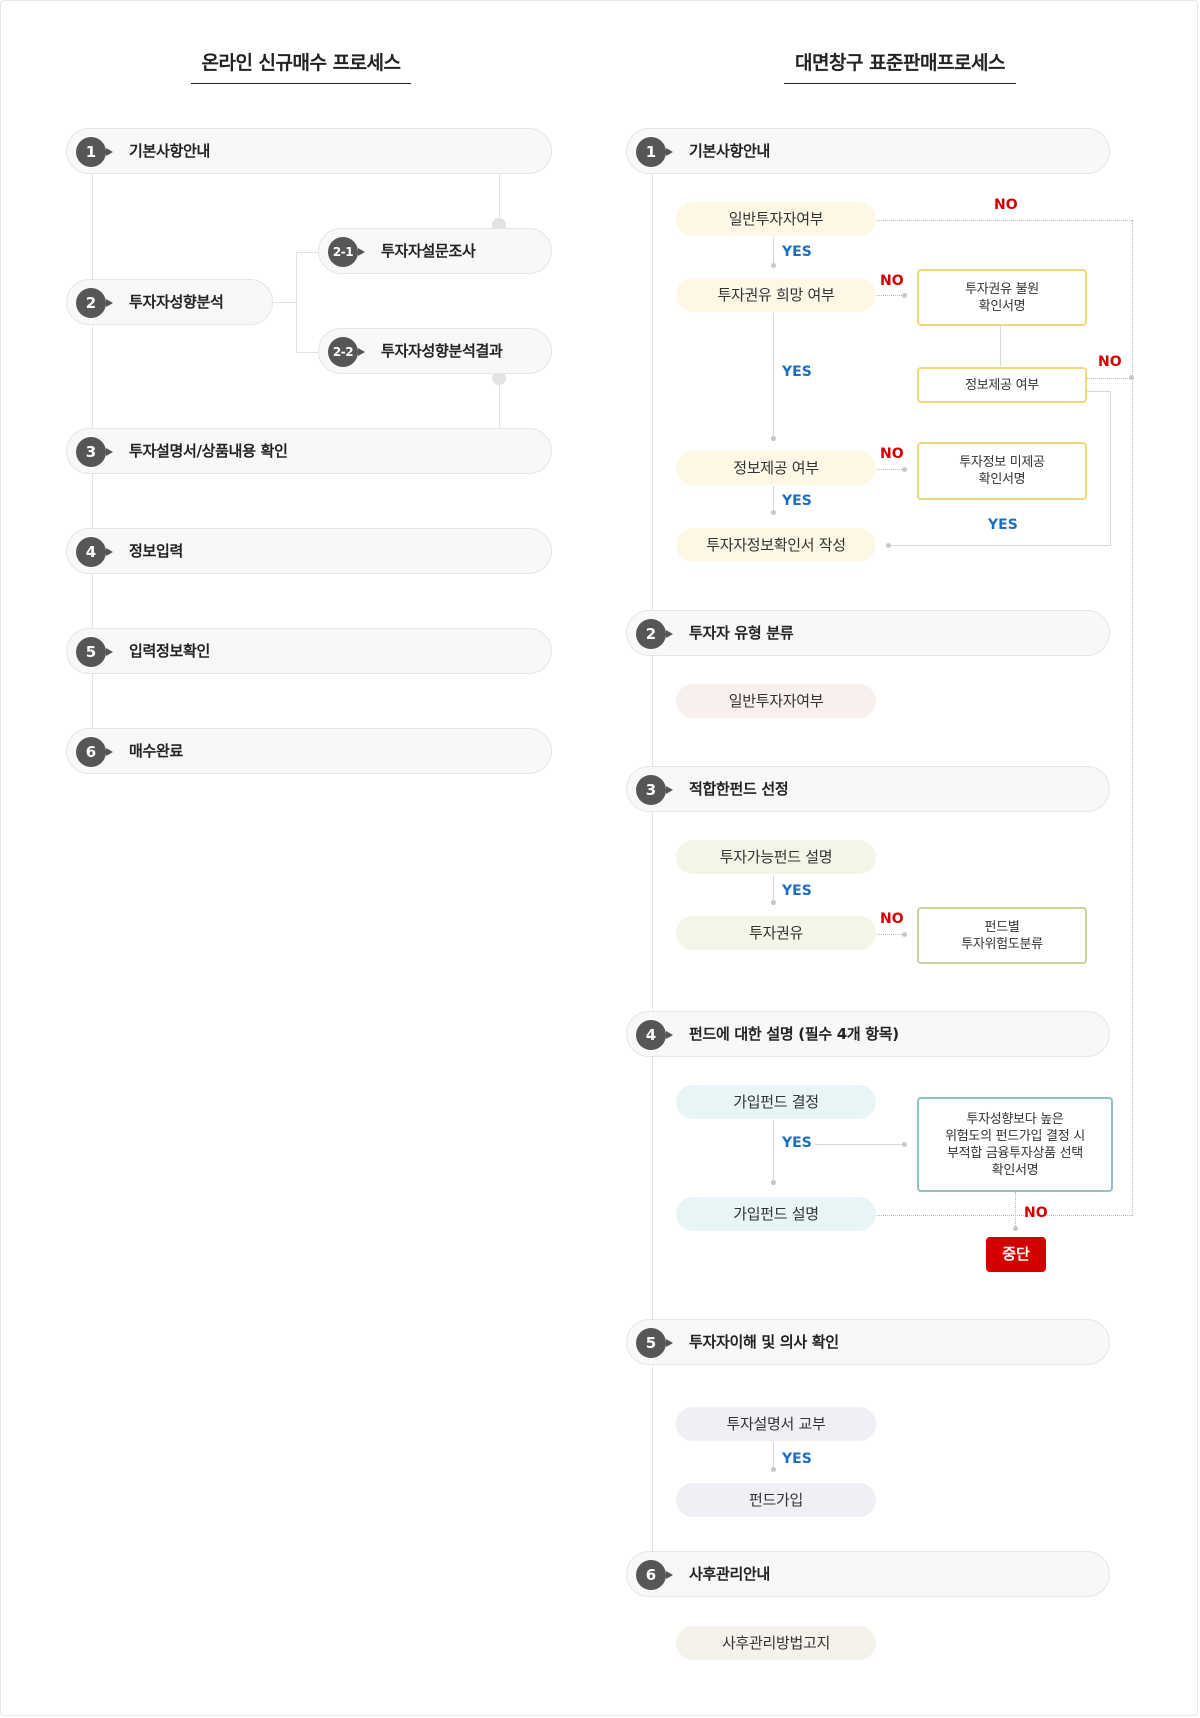 Image resolution: width=1200 pixels, height=1718 pixels. What do you see at coordinates (156, 551) in the screenshot?
I see `step-label: 정보입력` at bounding box center [156, 551].